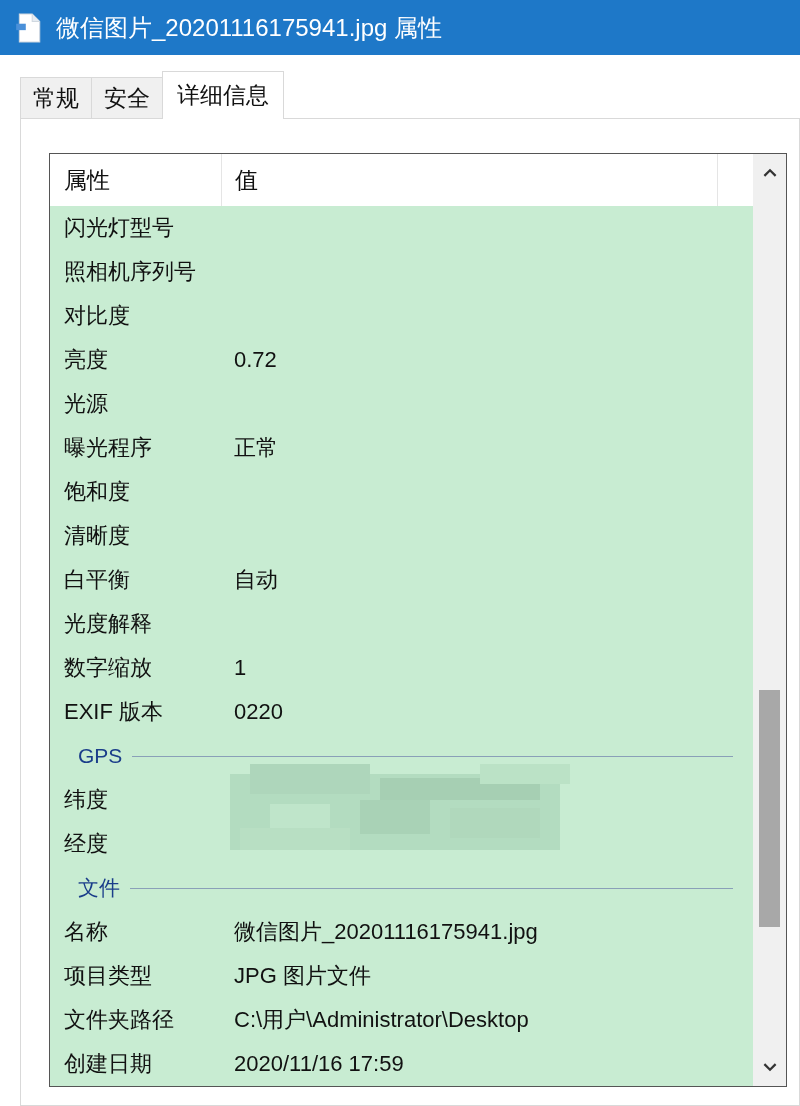  What do you see at coordinates (130, 272) in the screenshot?
I see `property-name: 照相机序列号` at bounding box center [130, 272].